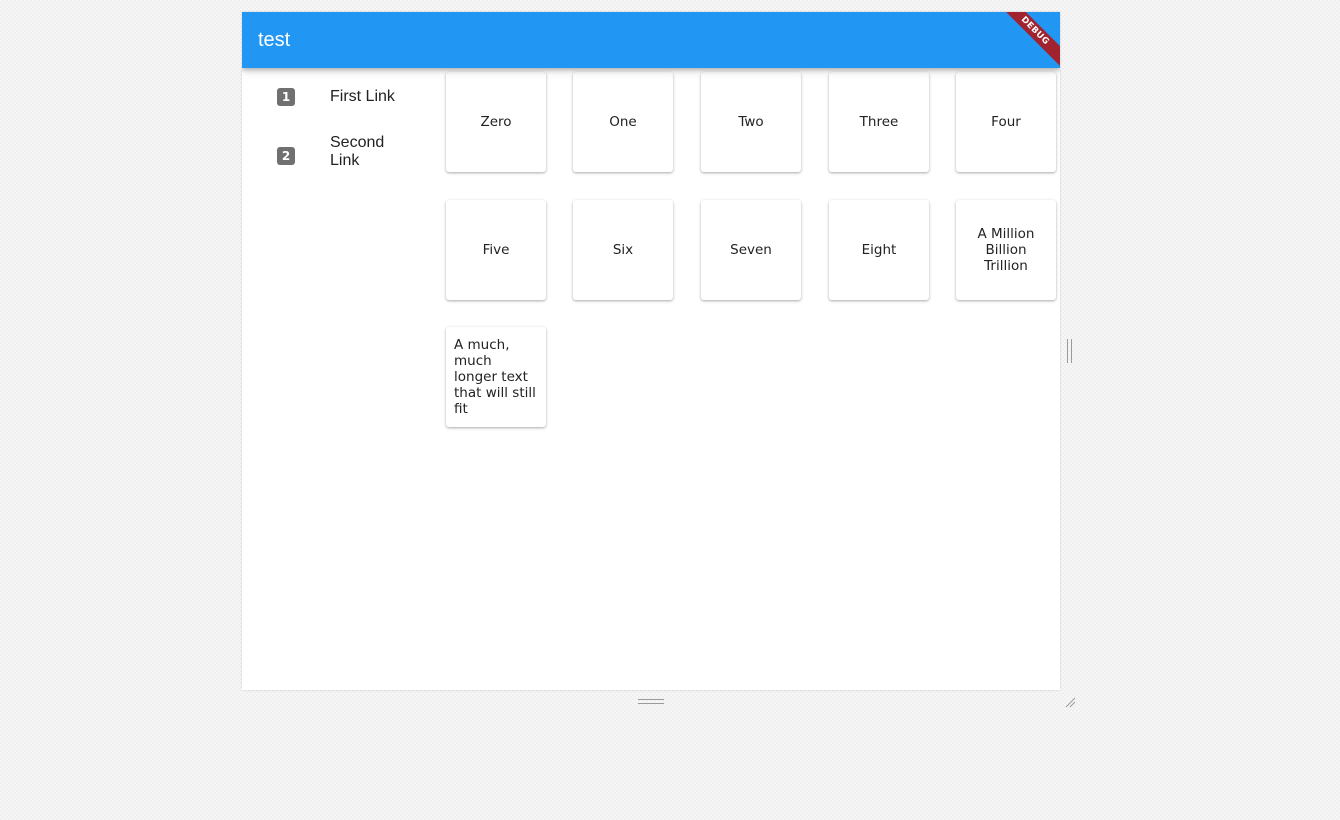  What do you see at coordinates (651, 701) in the screenshot?
I see `resize-handle-bottom` at bounding box center [651, 701].